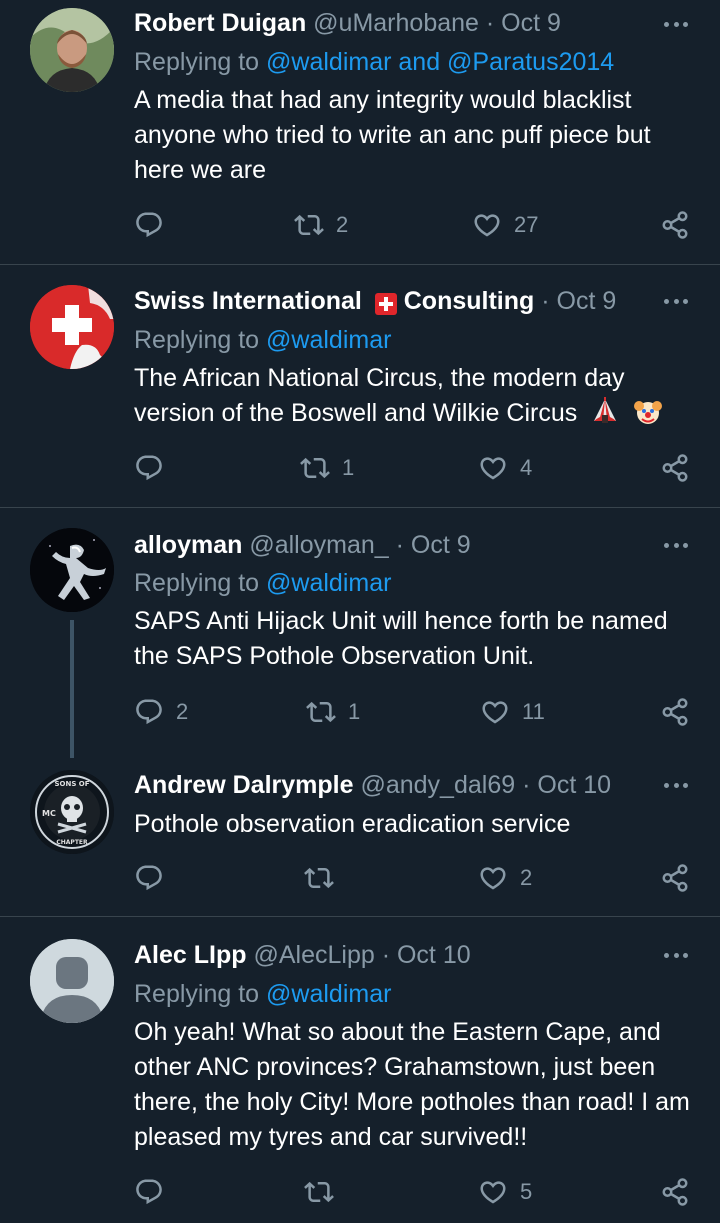  I want to click on retweet-button: 2, so click(321, 225).